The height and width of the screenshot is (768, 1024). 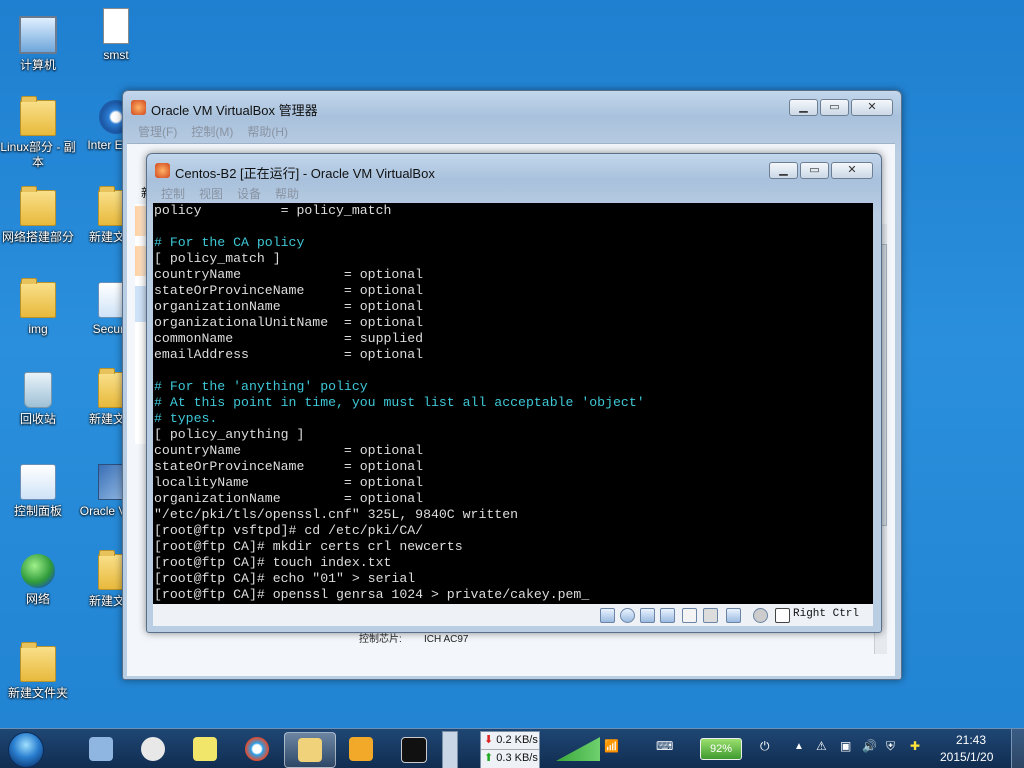 What do you see at coordinates (845, 746) in the screenshot?
I see `tray-icon-2: ▣` at bounding box center [845, 746].